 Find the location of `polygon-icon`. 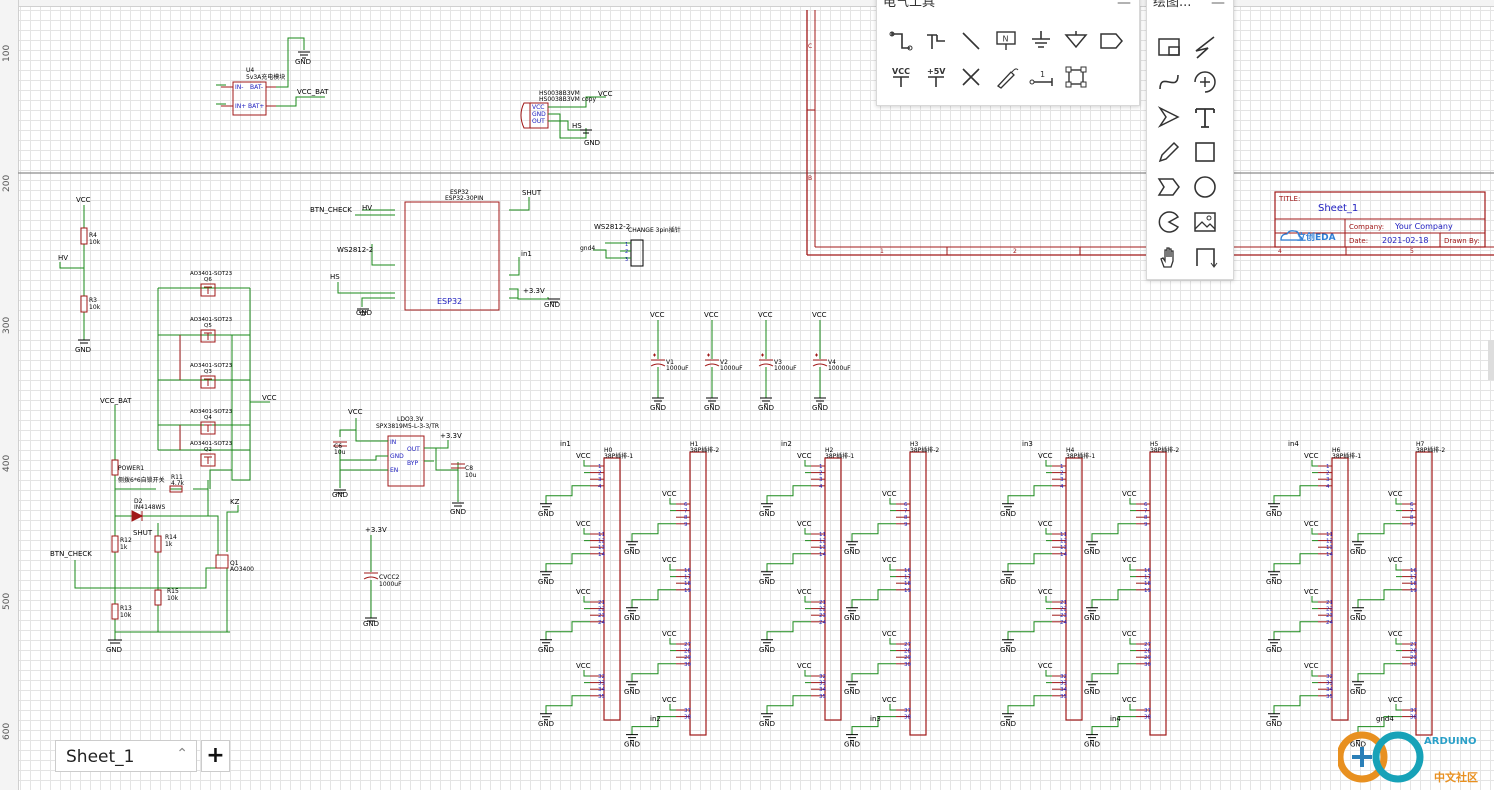

polygon-icon is located at coordinates (1169, 187).